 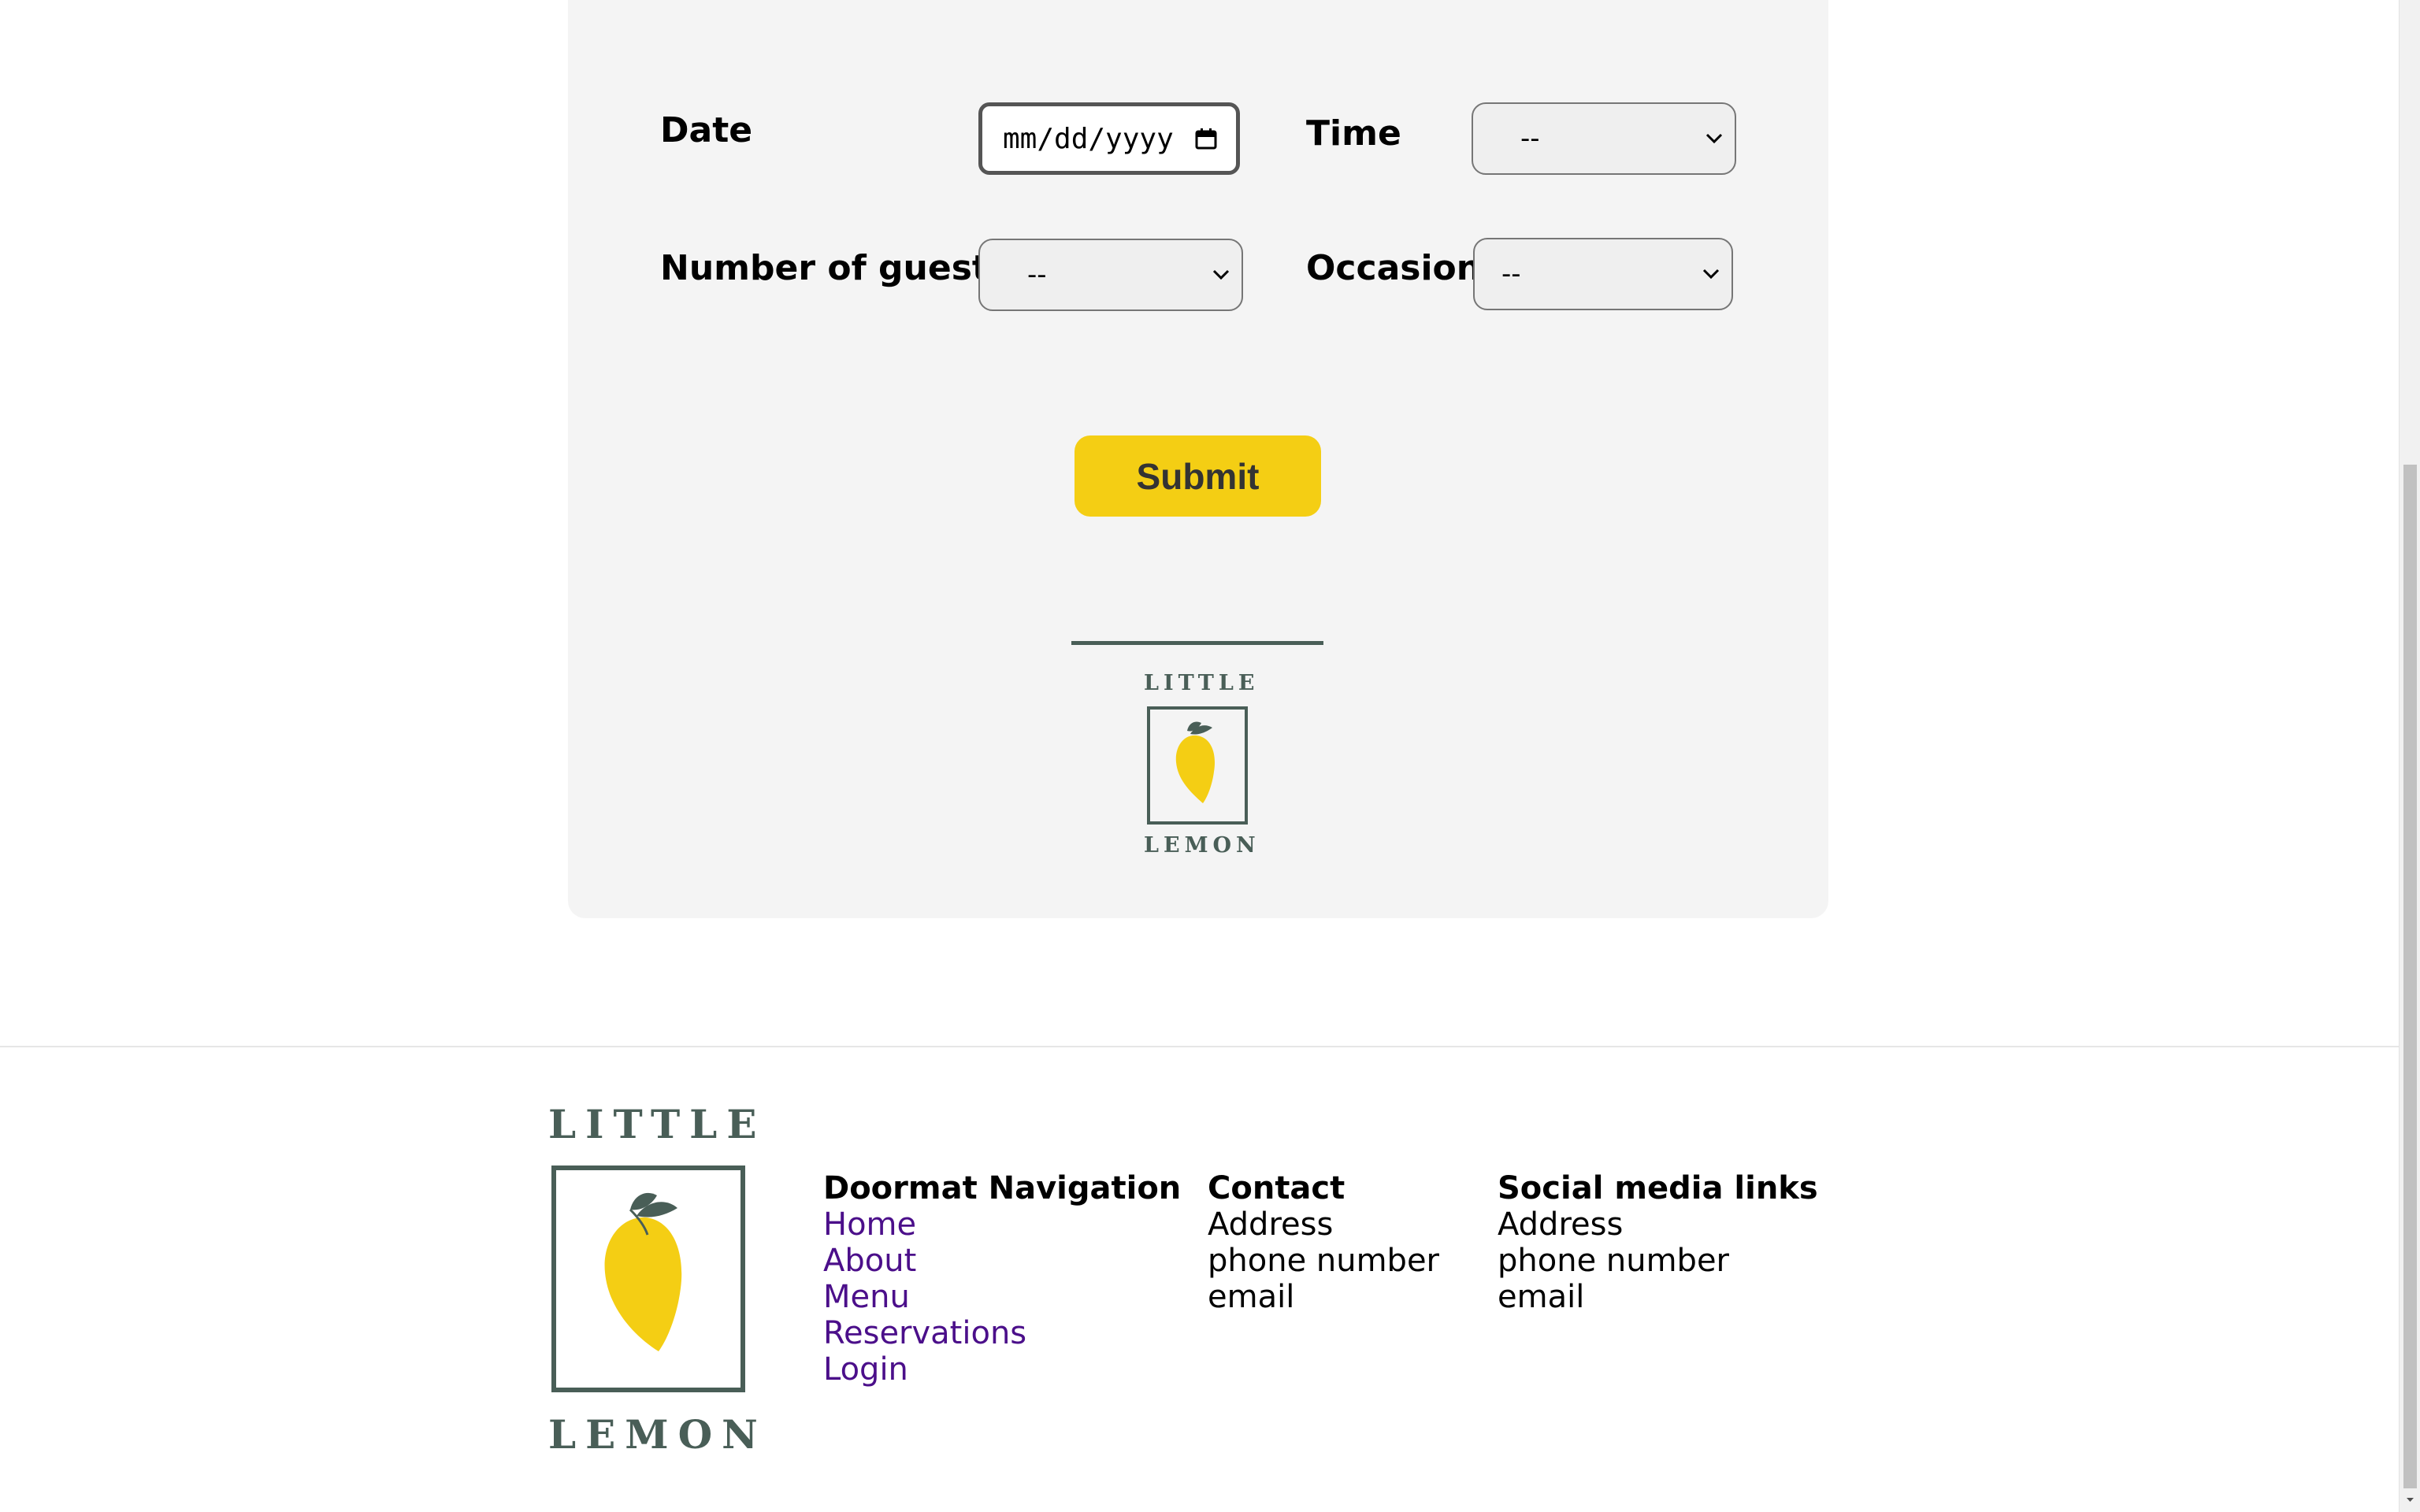 What do you see at coordinates (1037, 275) in the screenshot?
I see `guests-select-value: --` at bounding box center [1037, 275].